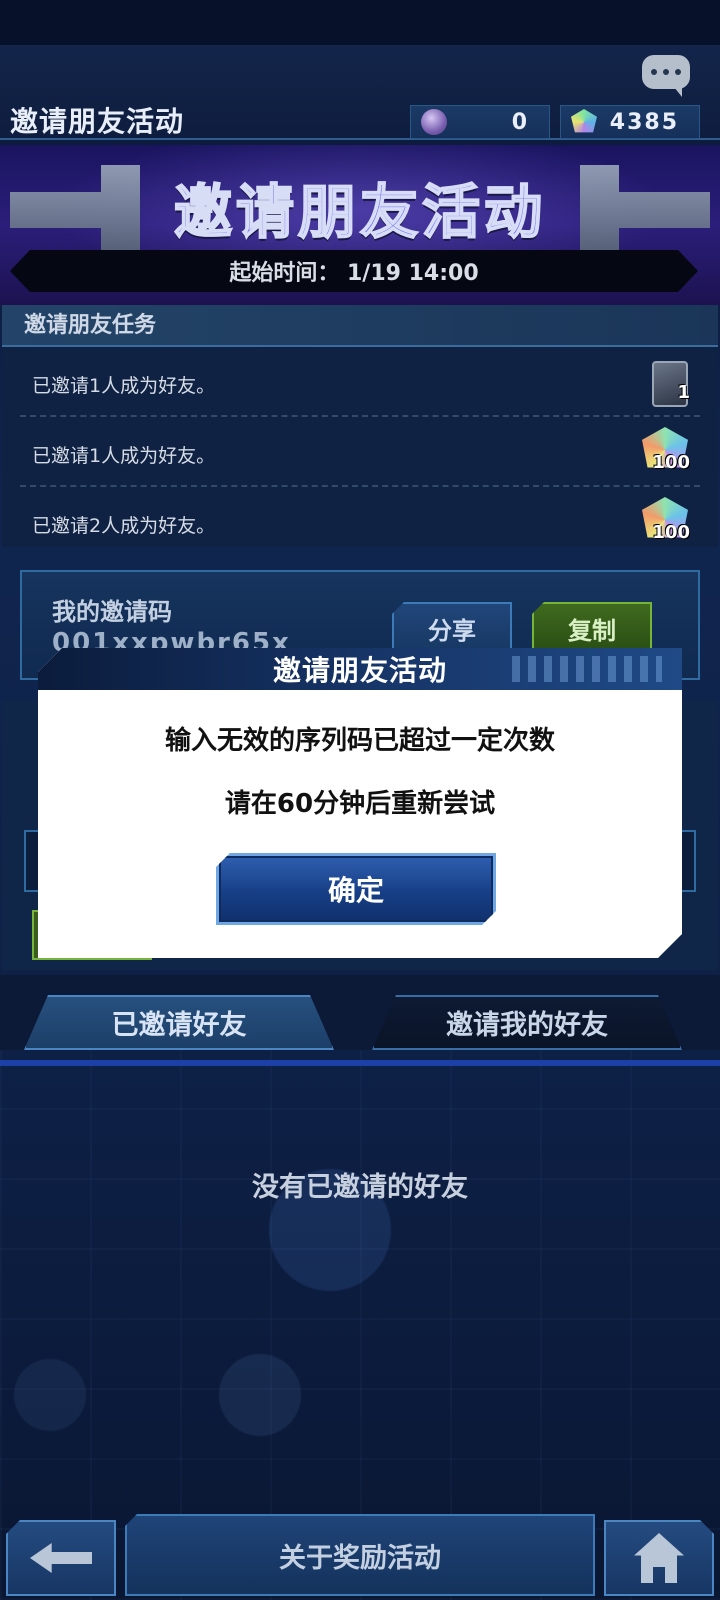 Image resolution: width=720 pixels, height=1600 pixels. I want to click on mission-item: 已邀请2人成为好友。 100, so click(360, 517).